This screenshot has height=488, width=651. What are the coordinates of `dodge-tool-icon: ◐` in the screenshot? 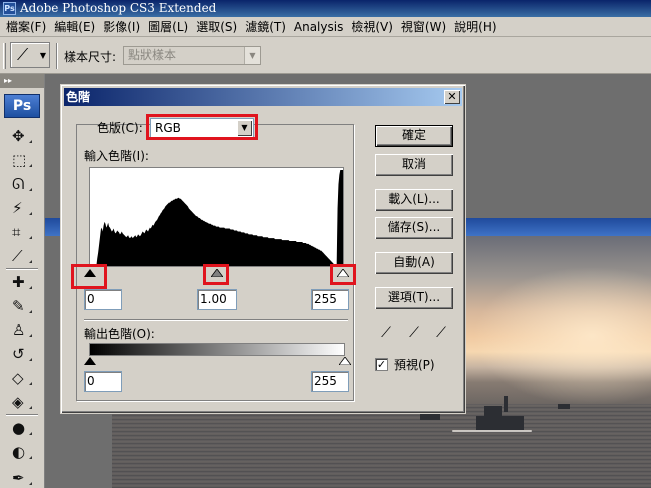 It's located at (22, 452).